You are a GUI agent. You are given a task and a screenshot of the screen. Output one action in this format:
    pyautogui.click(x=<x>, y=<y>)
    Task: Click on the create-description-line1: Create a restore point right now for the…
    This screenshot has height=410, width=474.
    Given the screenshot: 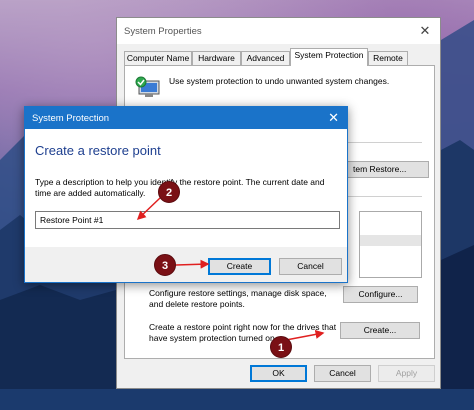 What is the action you would take?
    pyautogui.click(x=243, y=327)
    